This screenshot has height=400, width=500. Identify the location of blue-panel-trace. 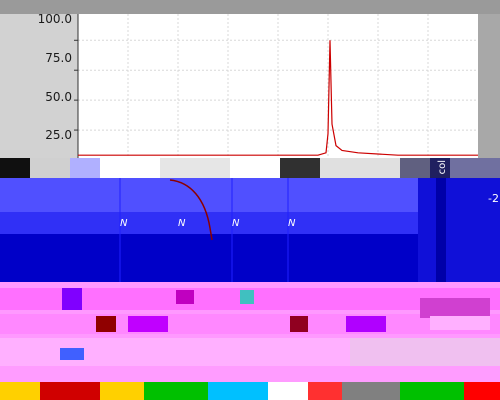
(204, 230).